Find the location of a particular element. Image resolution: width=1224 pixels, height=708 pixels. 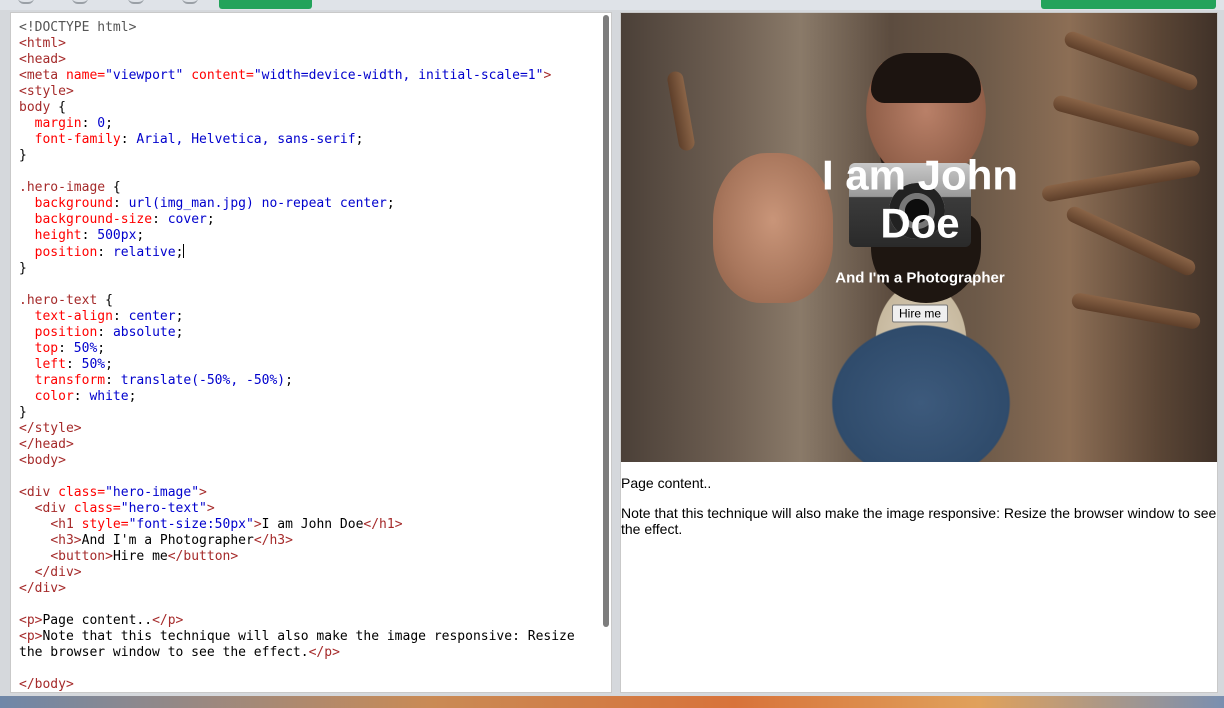

code-token: name= is located at coordinates (85, 75).